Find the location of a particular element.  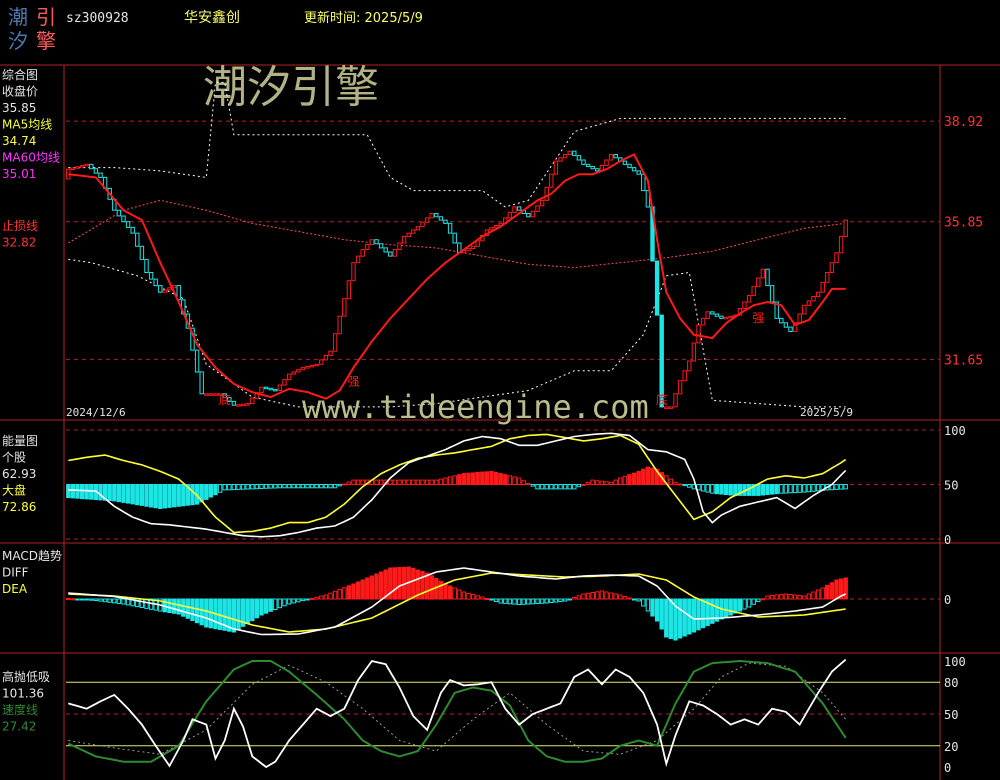

energy-panel-label: 大盘 is located at coordinates (14, 490).